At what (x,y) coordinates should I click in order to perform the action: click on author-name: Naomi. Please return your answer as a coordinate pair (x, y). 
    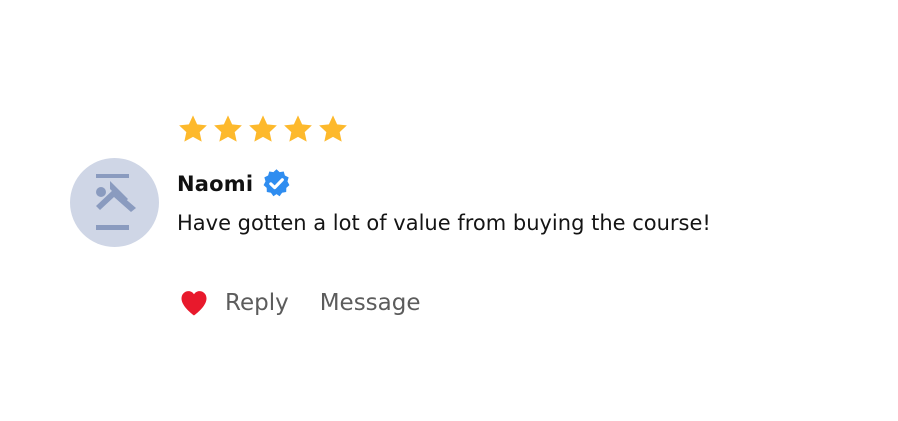
    Looking at the image, I should click on (215, 184).